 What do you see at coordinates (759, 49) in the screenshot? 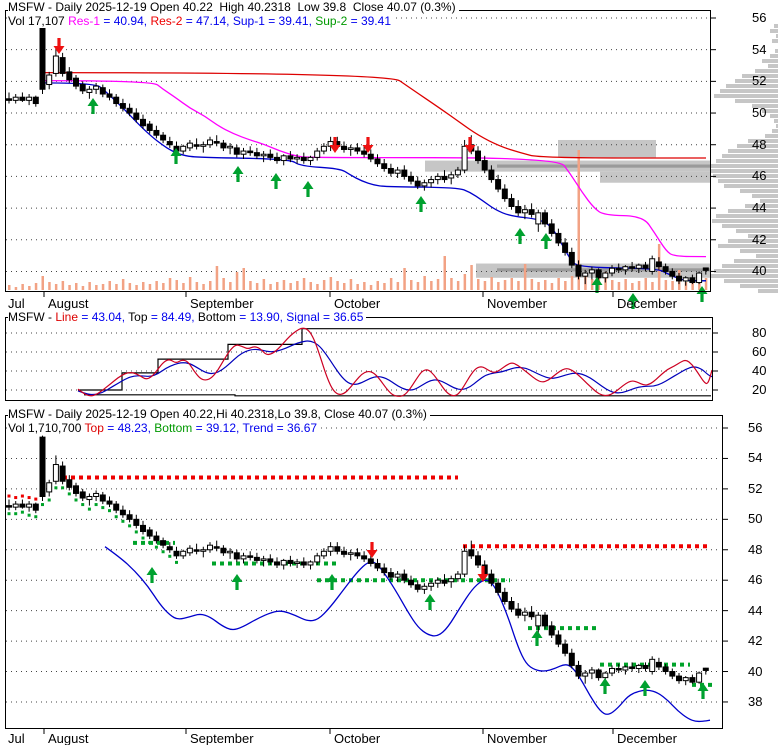
I see `y-axis-label: 54` at bounding box center [759, 49].